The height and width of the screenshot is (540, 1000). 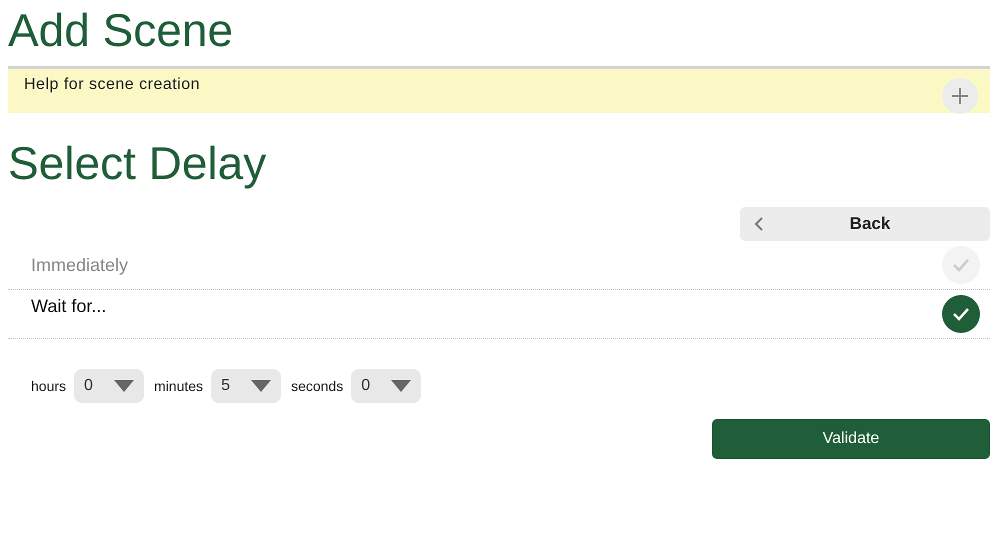 What do you see at coordinates (112, 85) in the screenshot?
I see `help-label: Help for scene creation` at bounding box center [112, 85].